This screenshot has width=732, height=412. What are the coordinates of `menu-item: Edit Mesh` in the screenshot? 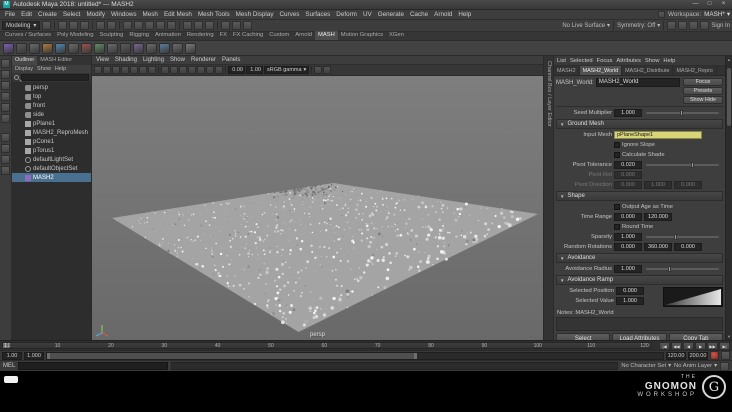 It's located at (178, 14).